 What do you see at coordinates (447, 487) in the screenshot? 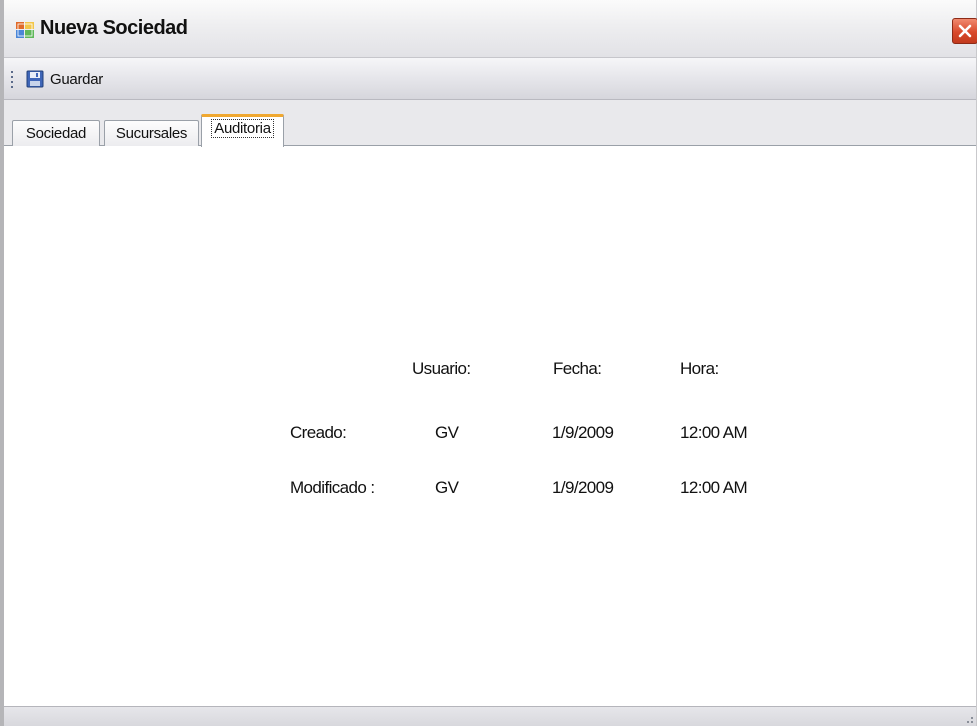
I see `modificado-usuario-value: GV` at bounding box center [447, 487].